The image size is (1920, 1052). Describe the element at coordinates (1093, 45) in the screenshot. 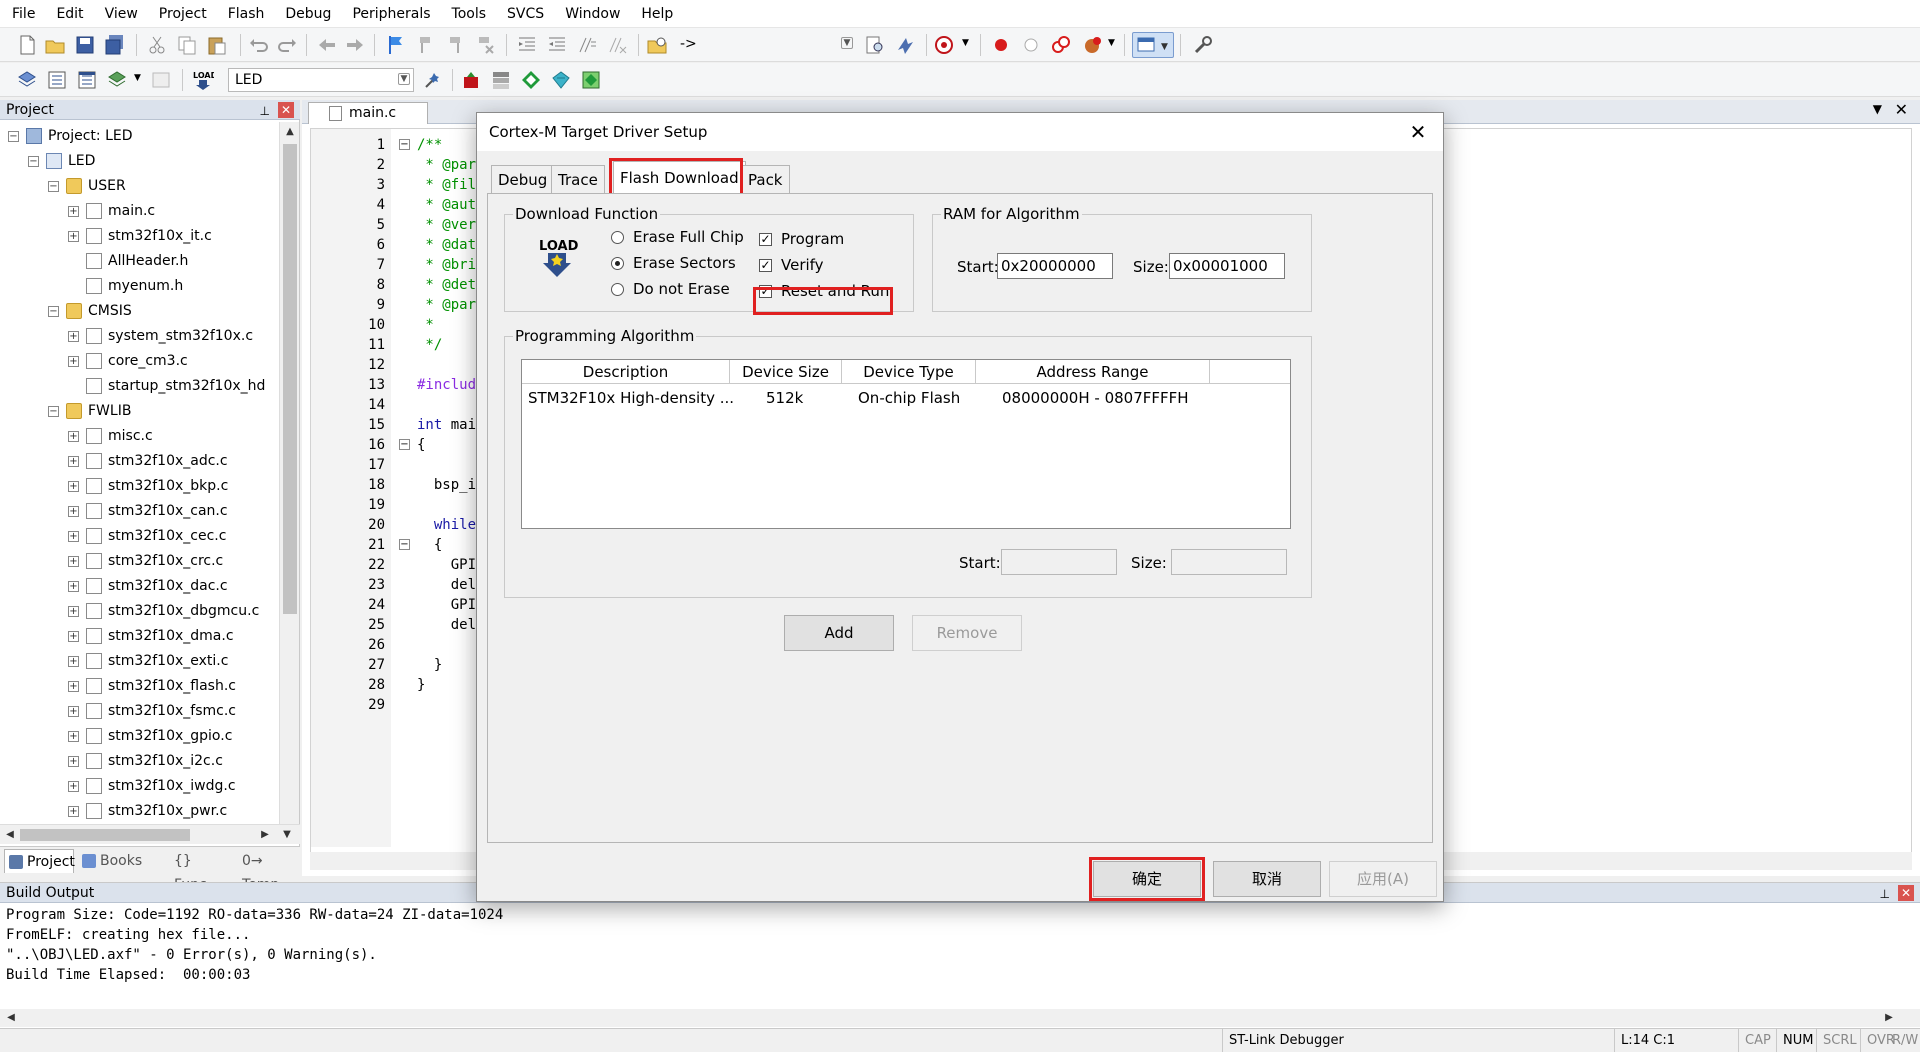

I see `kill-all-breakpoints-icon` at that location.